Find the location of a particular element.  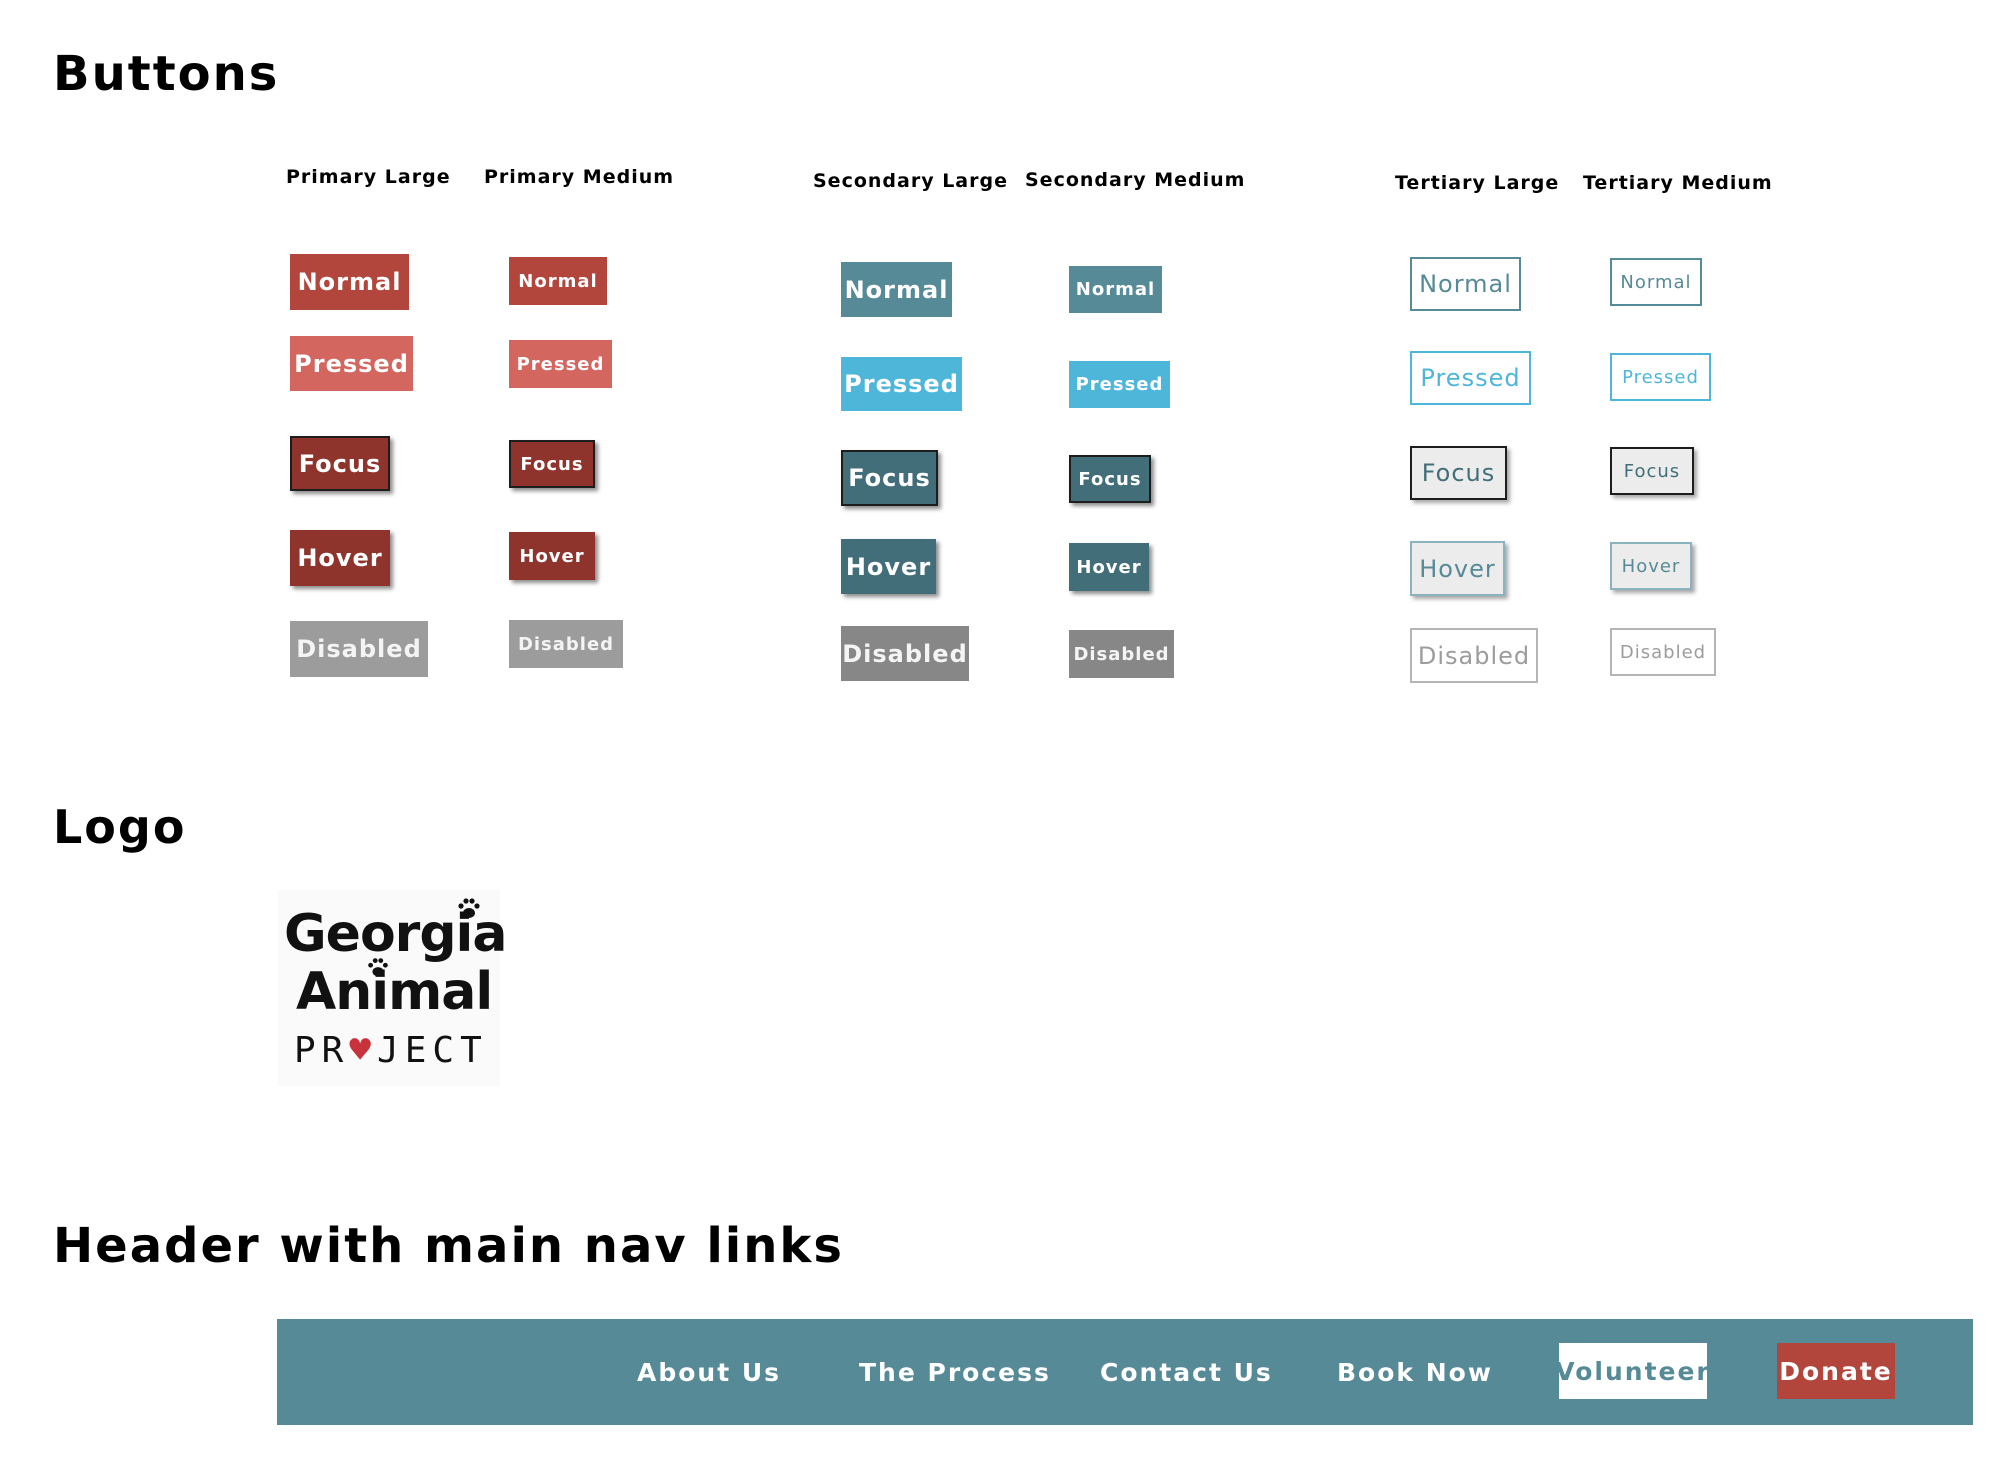

georgia-animal-project-logo: Georgia Animal PR♥JECT is located at coordinates (392, 988).